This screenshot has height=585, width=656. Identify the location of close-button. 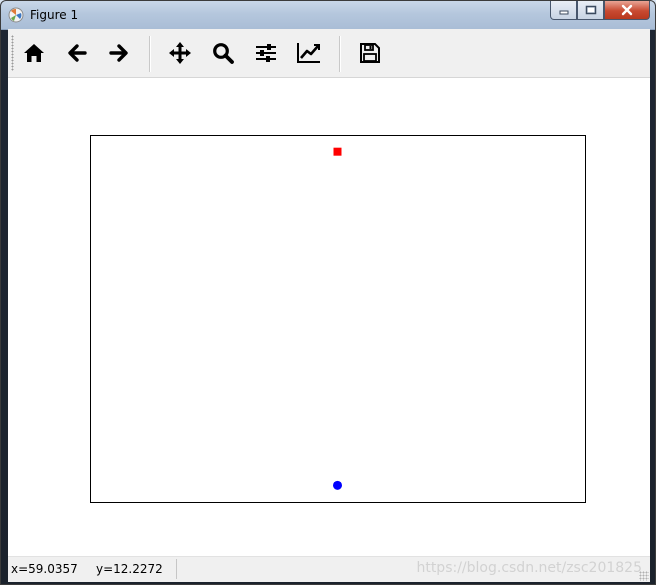
(627, 10).